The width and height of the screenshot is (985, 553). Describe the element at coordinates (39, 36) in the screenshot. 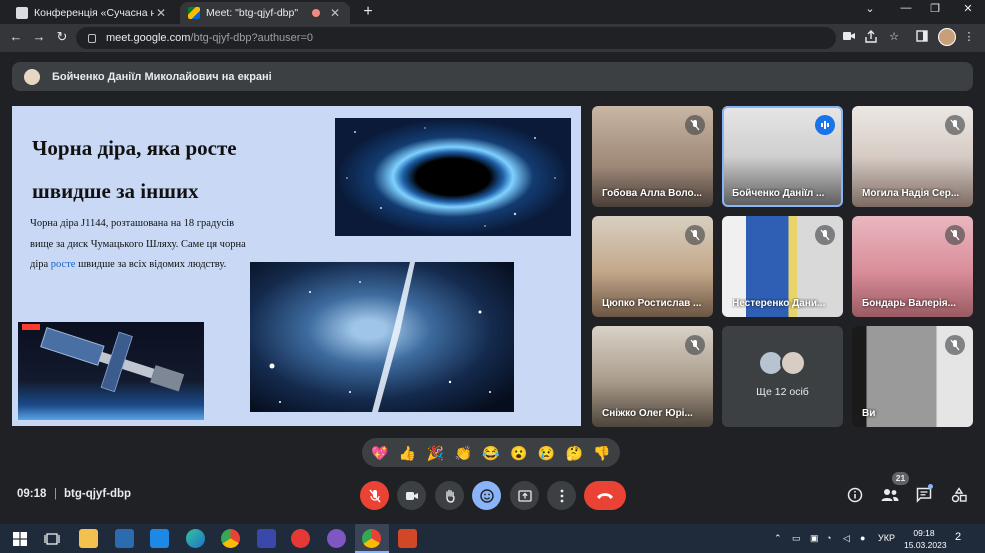

I see `forward-arrow-icon: →` at that location.